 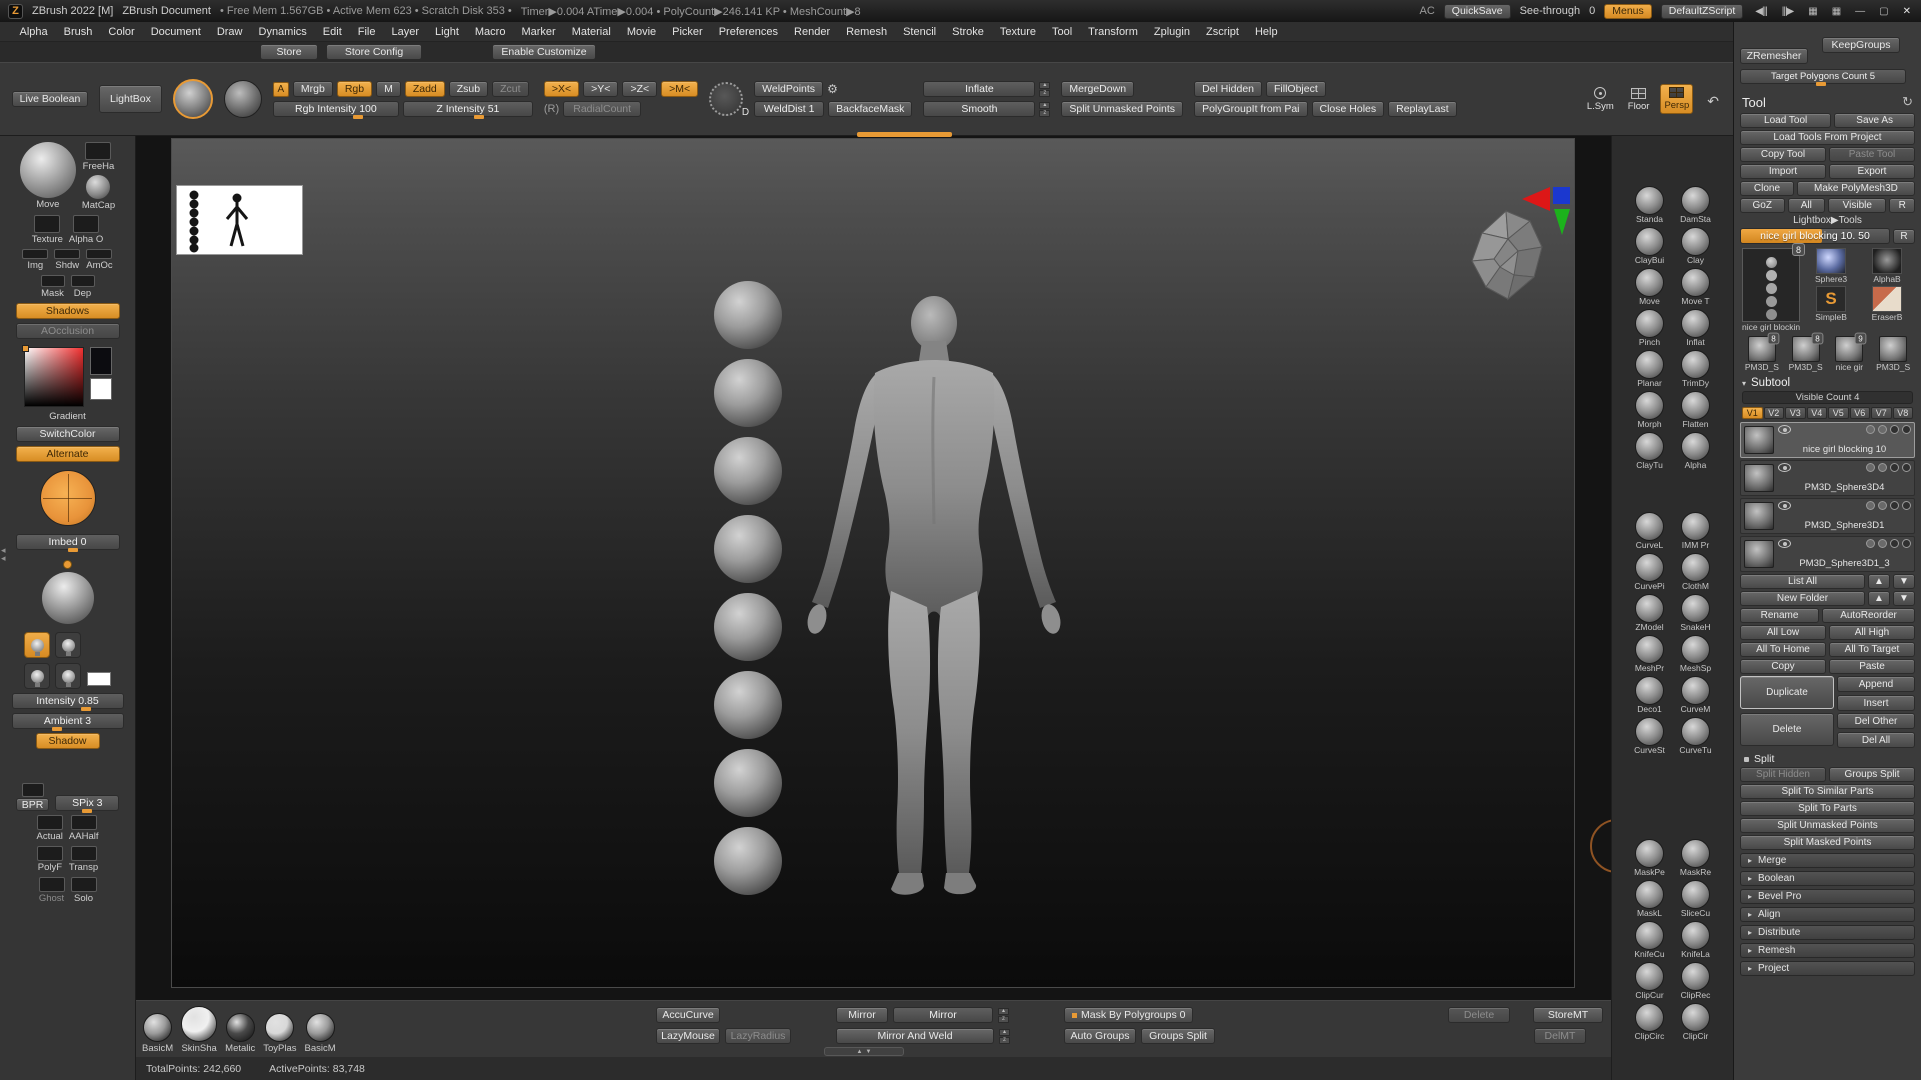 What do you see at coordinates (510, 89) in the screenshot?
I see `zcut-button: Zcut` at bounding box center [510, 89].